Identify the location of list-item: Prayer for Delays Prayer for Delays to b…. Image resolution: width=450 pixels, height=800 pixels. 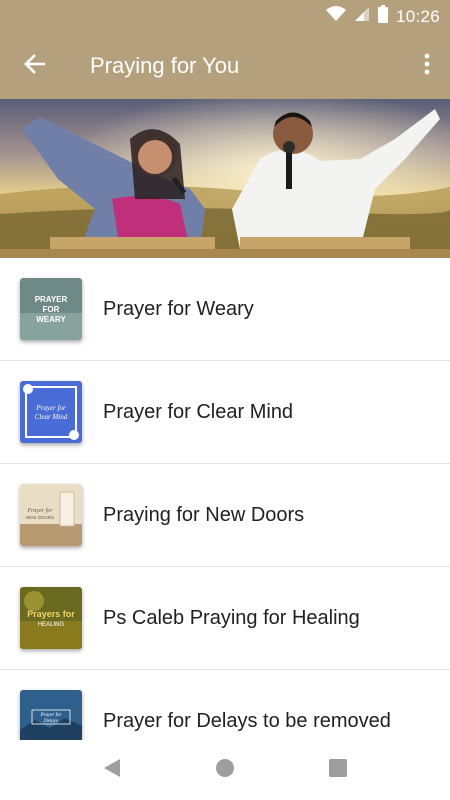
(225, 705).